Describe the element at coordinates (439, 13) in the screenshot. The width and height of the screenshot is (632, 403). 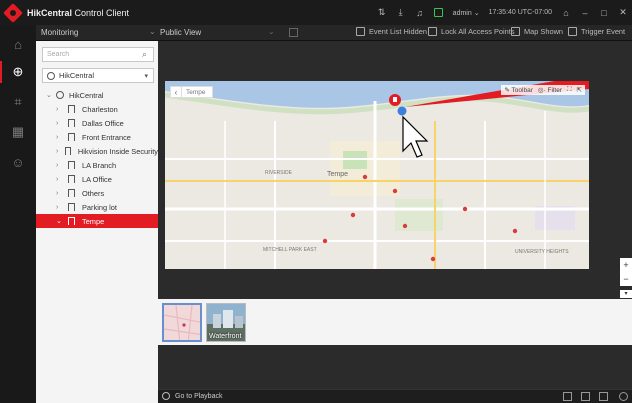
I see `status-icon` at that location.